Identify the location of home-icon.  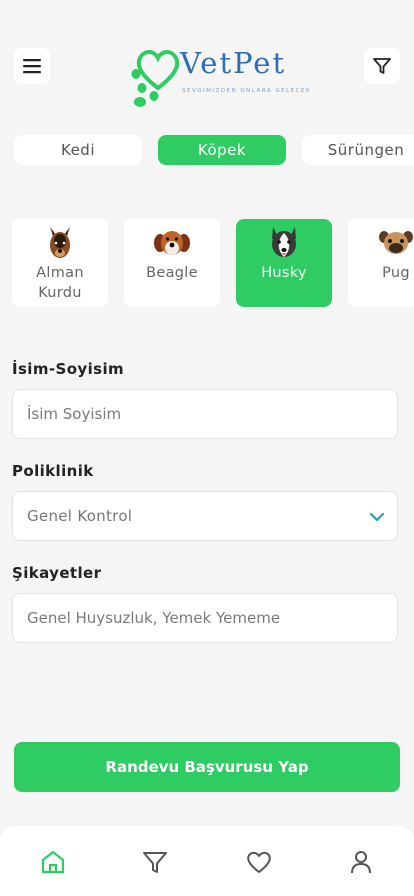
(53, 862).